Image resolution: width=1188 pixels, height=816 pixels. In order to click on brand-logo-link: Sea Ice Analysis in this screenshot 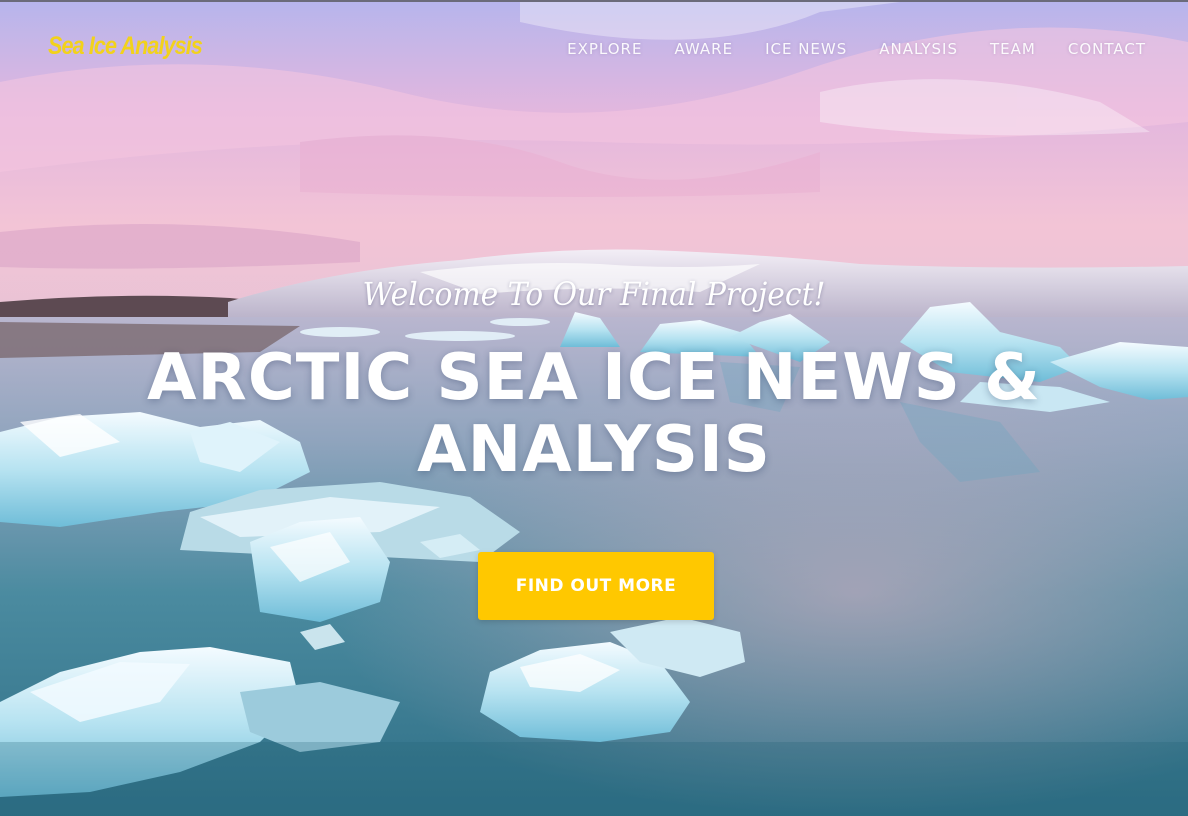, I will do `click(125, 46)`.